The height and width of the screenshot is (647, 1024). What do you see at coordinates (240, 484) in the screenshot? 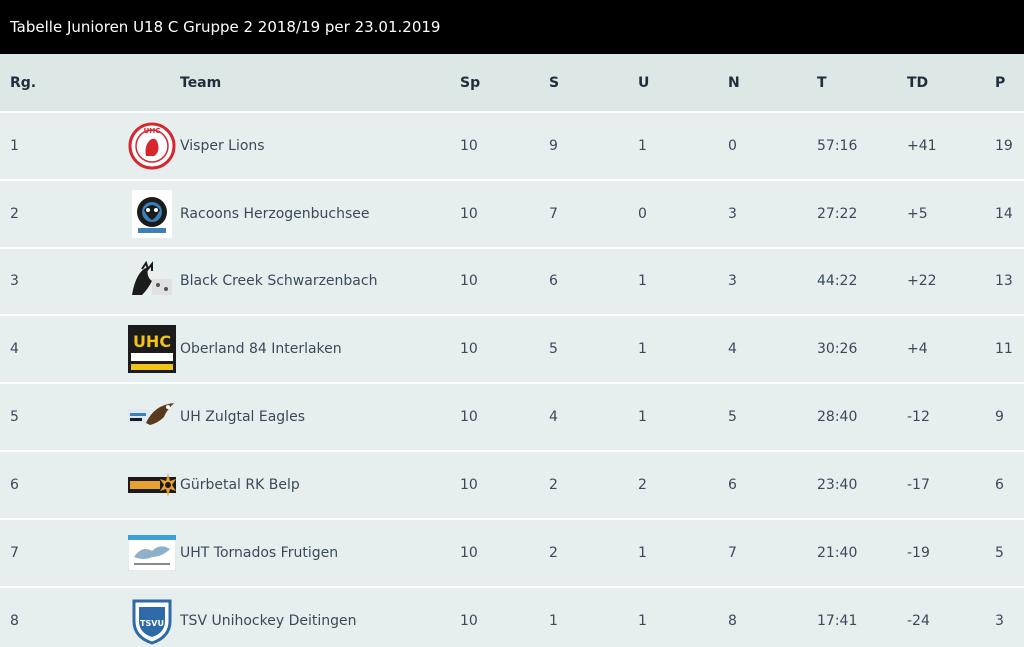
I see `team-name: Gürbetal RK Belp` at bounding box center [240, 484].